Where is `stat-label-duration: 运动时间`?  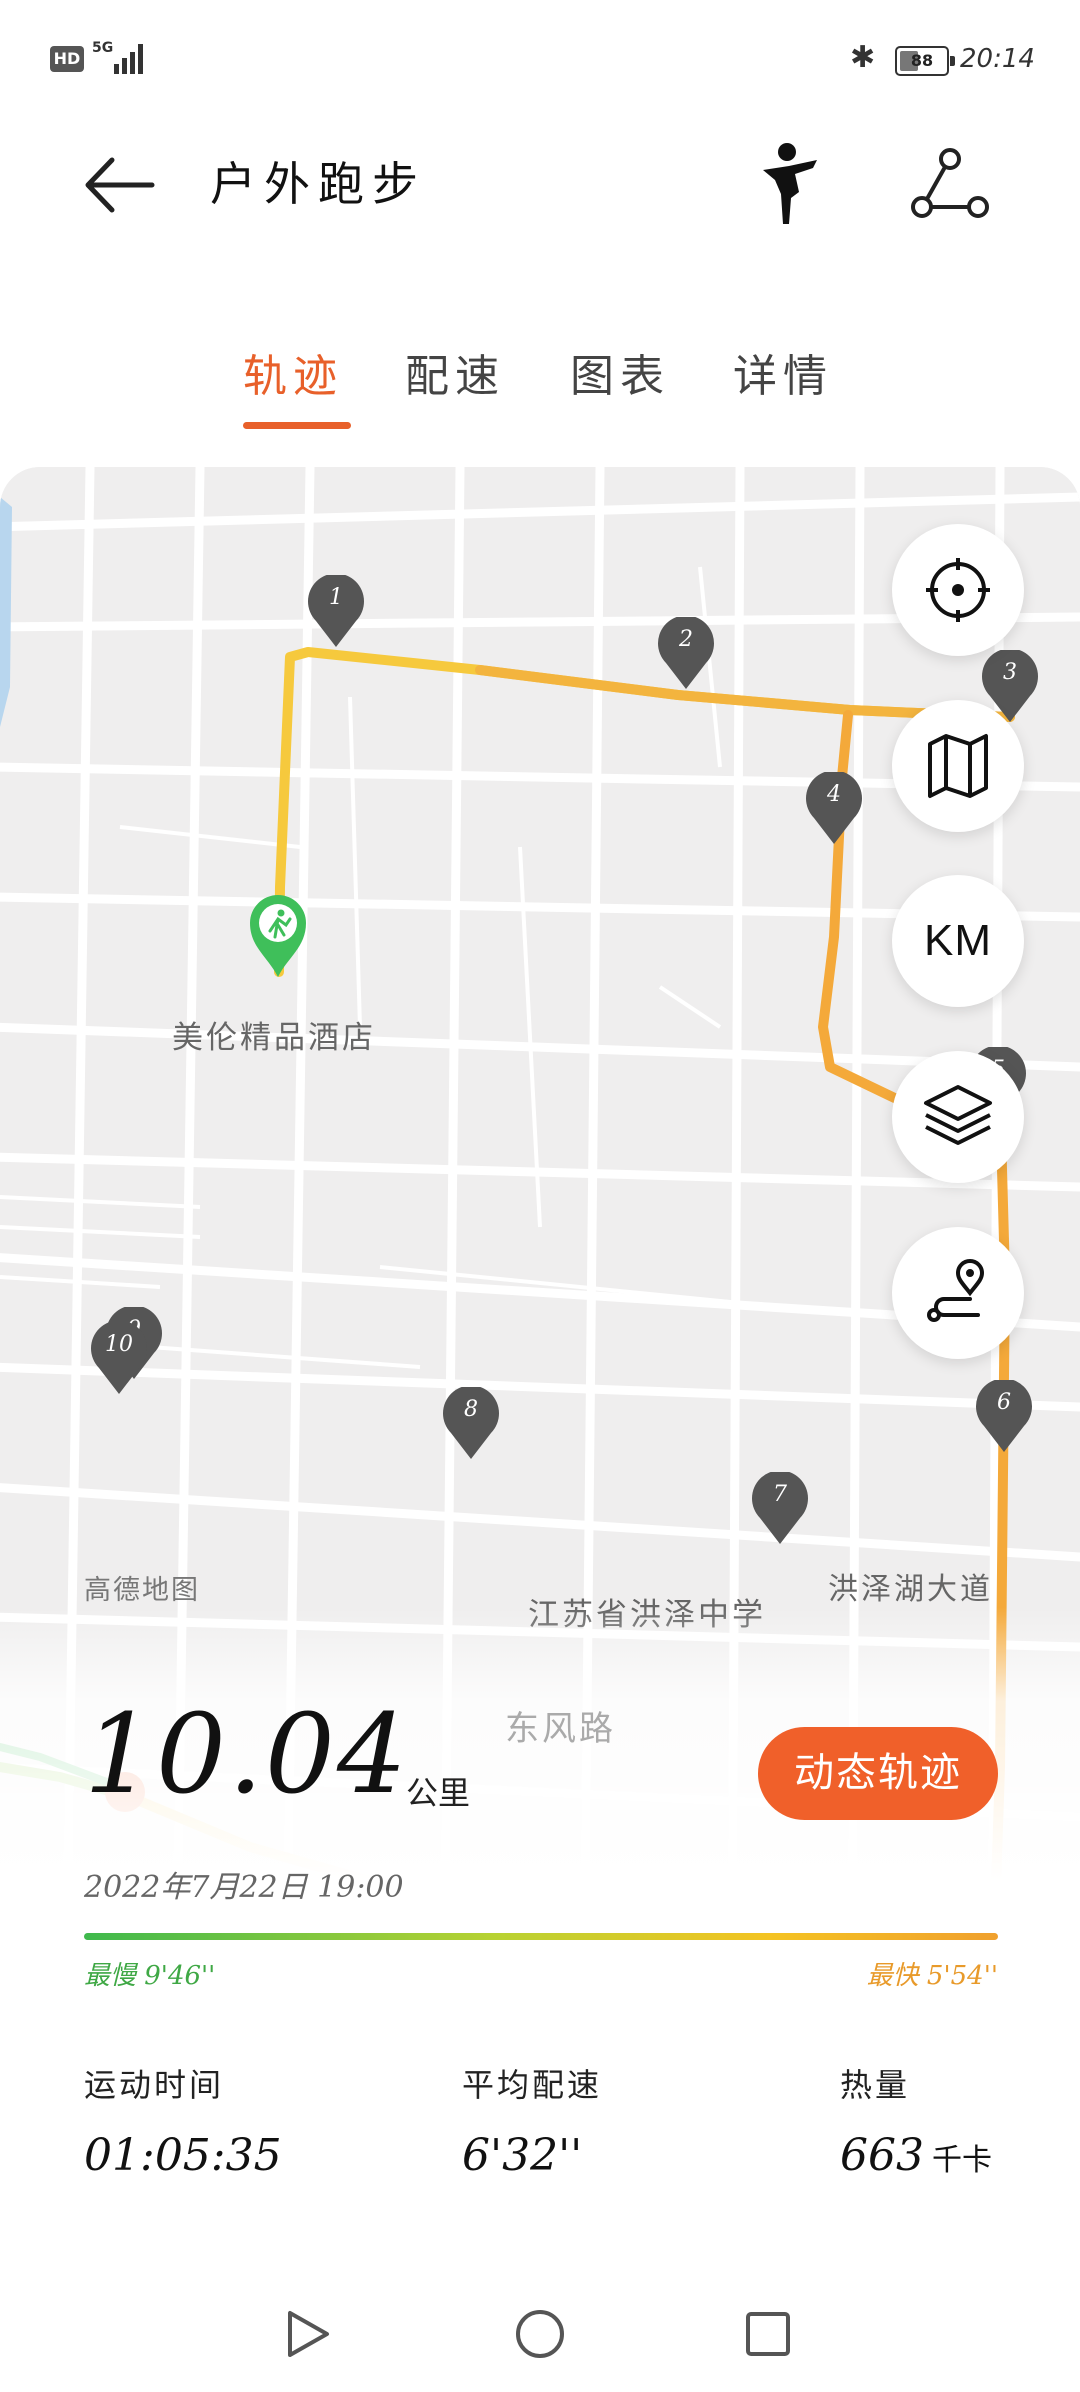
stat-label-duration: 运动时间 is located at coordinates (154, 2085).